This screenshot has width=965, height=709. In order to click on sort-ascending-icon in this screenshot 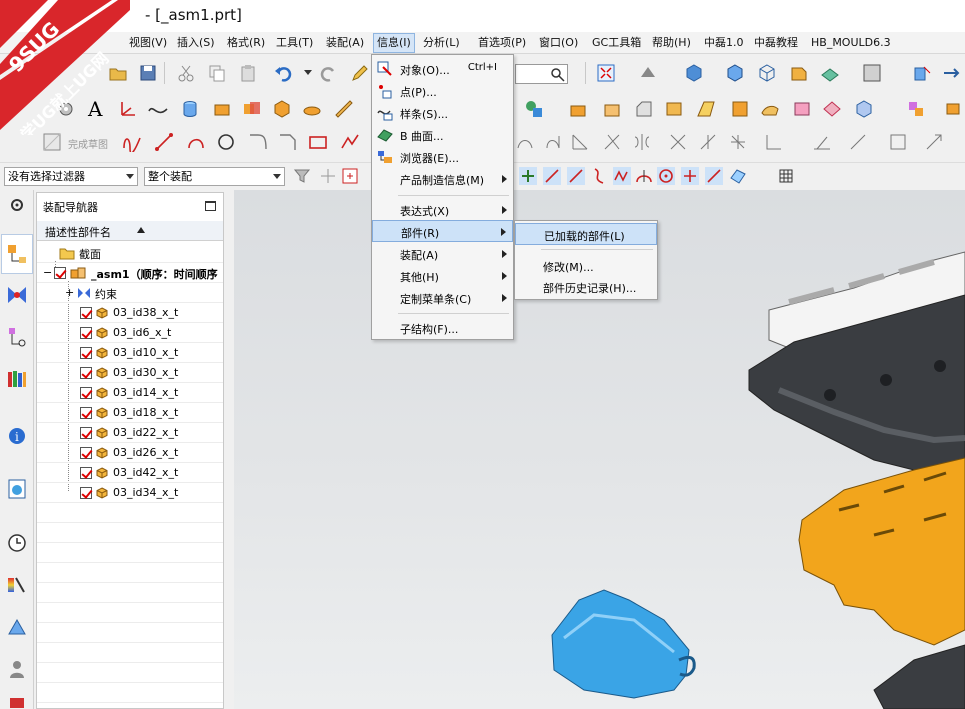, I will do `click(141, 230)`.